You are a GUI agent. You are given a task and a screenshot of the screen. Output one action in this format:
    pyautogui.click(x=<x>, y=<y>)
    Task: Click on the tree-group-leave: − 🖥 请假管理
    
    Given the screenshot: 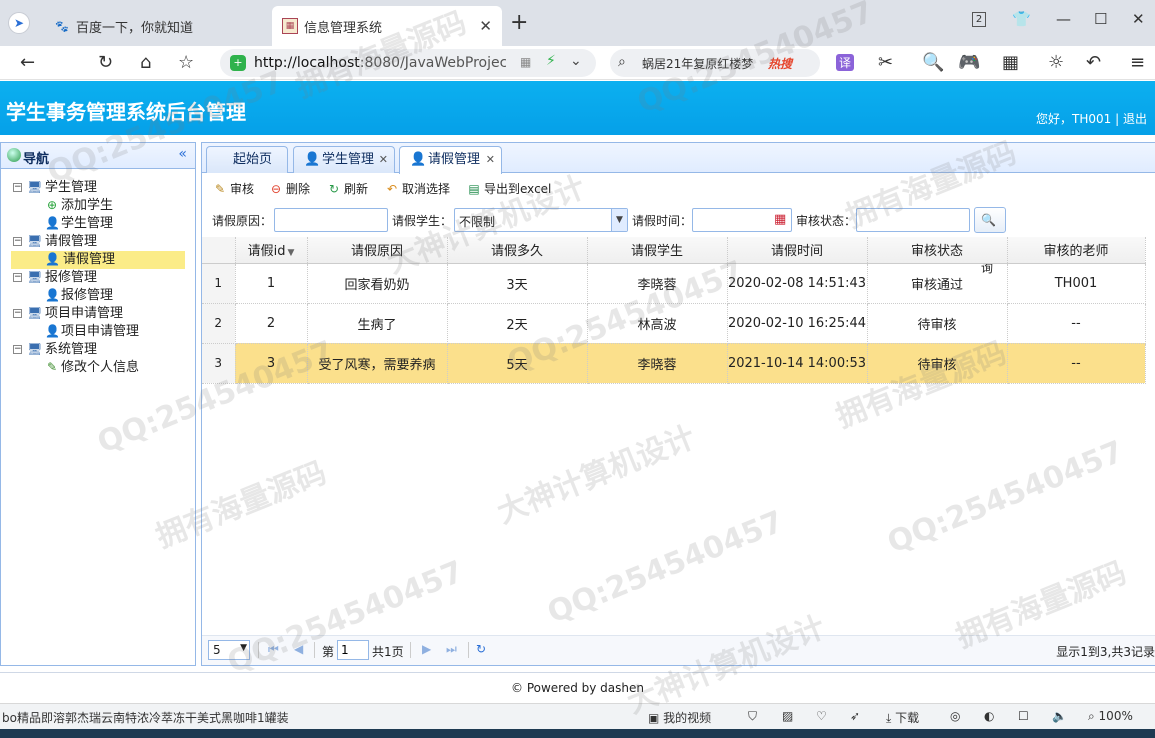 What is the action you would take?
    pyautogui.click(x=98, y=242)
    